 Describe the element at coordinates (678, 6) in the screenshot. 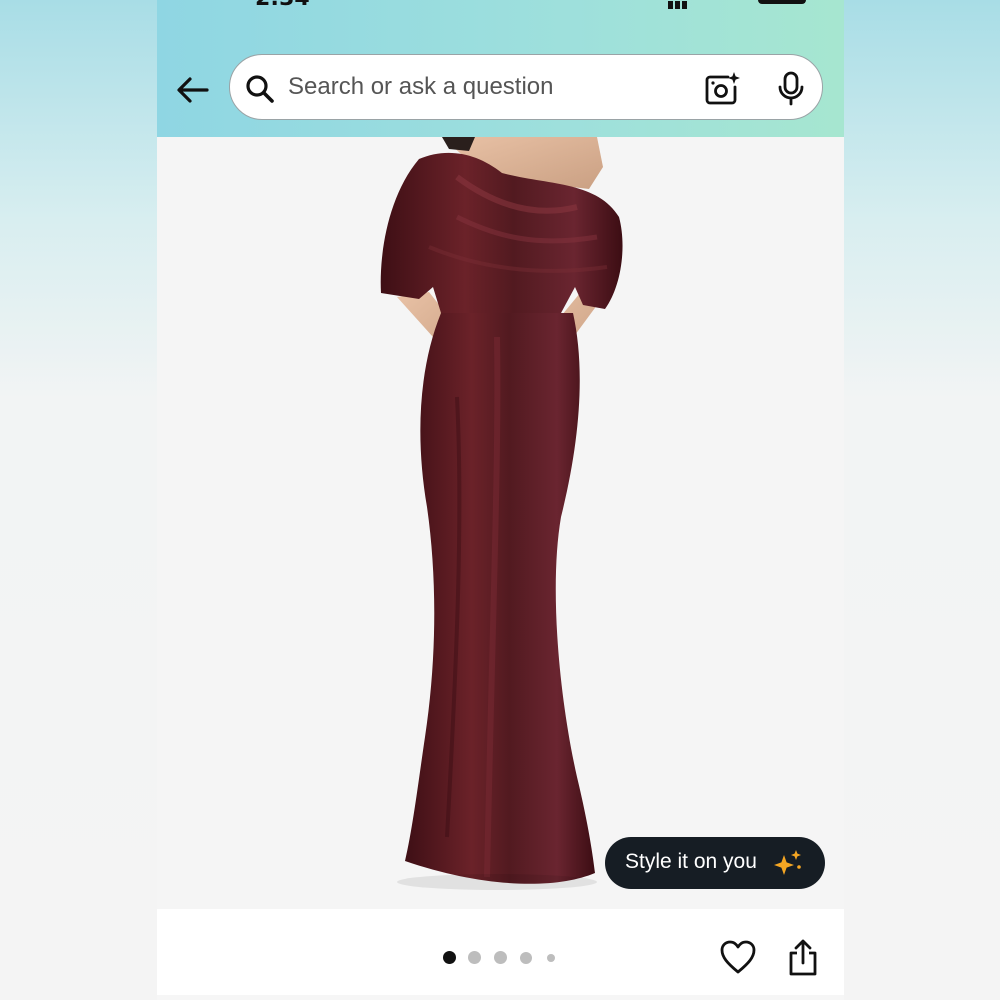

I see `signal-icon` at that location.